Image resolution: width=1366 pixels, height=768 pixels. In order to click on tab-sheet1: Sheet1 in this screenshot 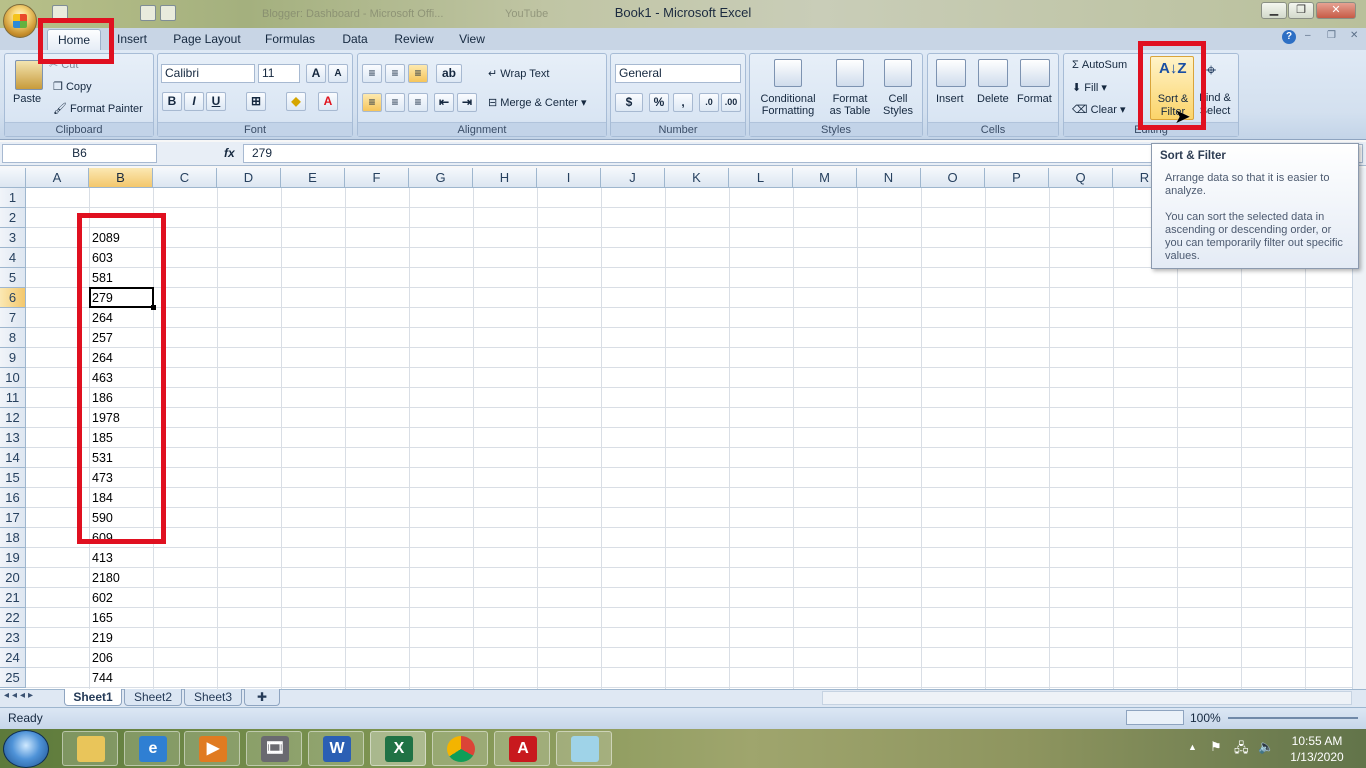, I will do `click(93, 697)`.